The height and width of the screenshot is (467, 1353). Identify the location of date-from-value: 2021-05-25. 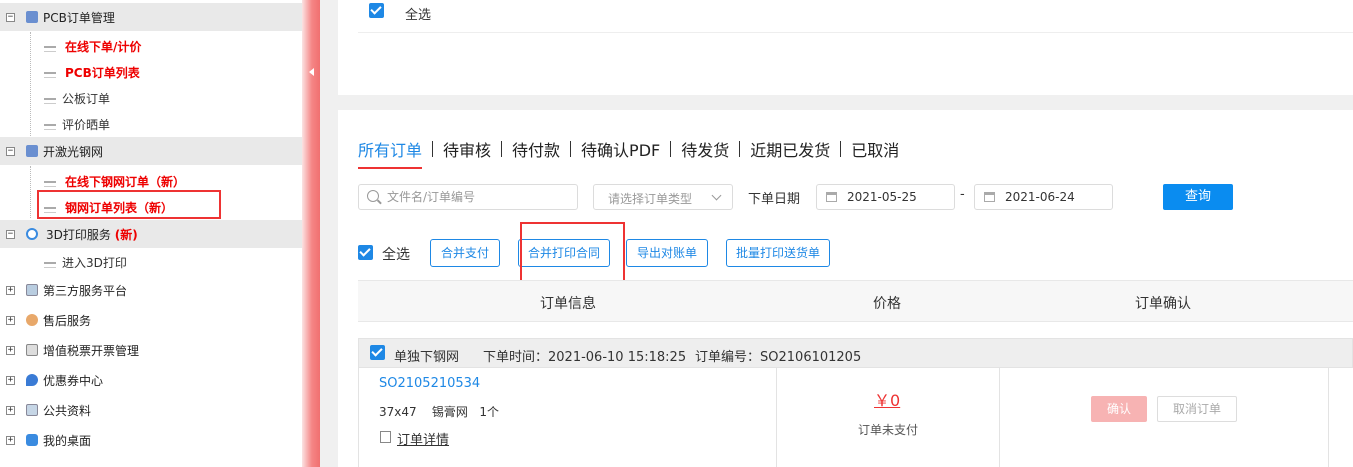
(882, 197).